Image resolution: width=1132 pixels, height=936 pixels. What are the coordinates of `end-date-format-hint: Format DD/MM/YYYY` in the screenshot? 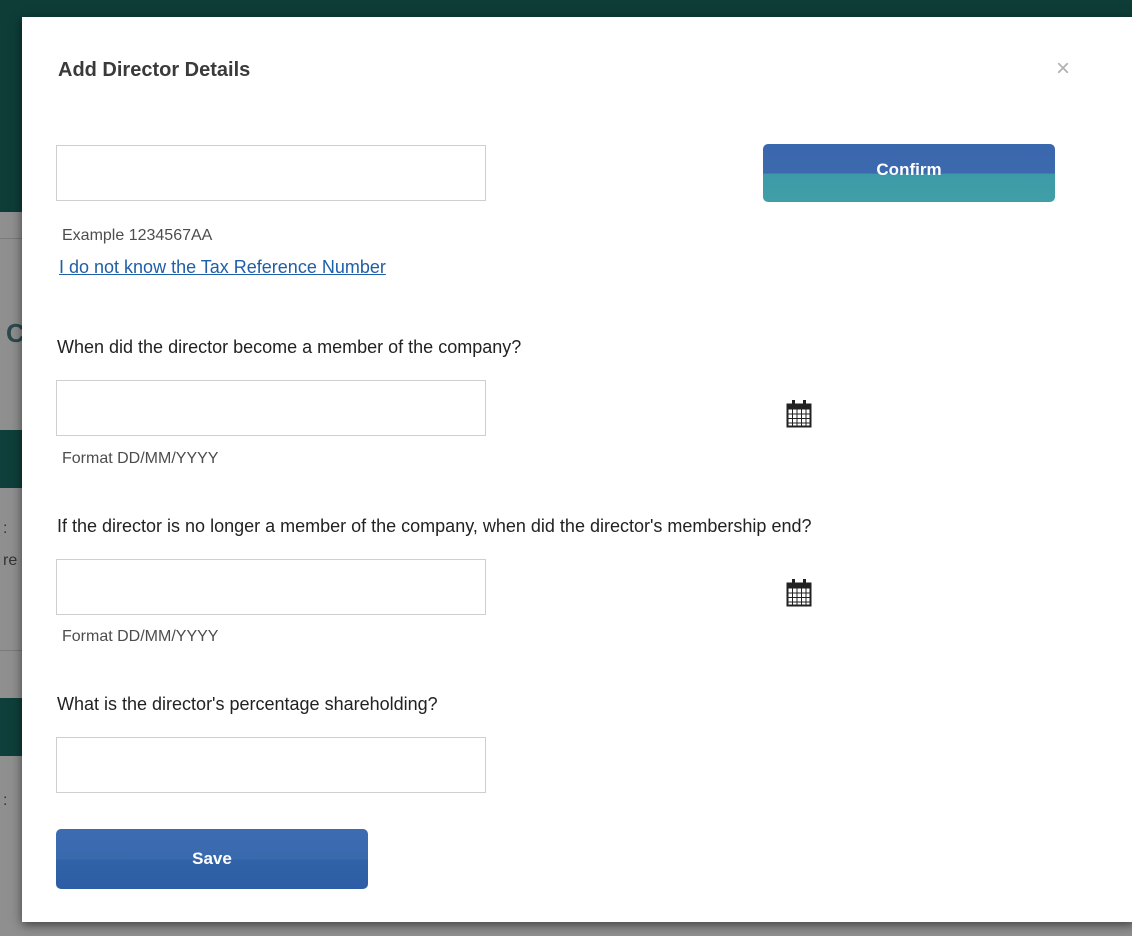 It's located at (140, 636).